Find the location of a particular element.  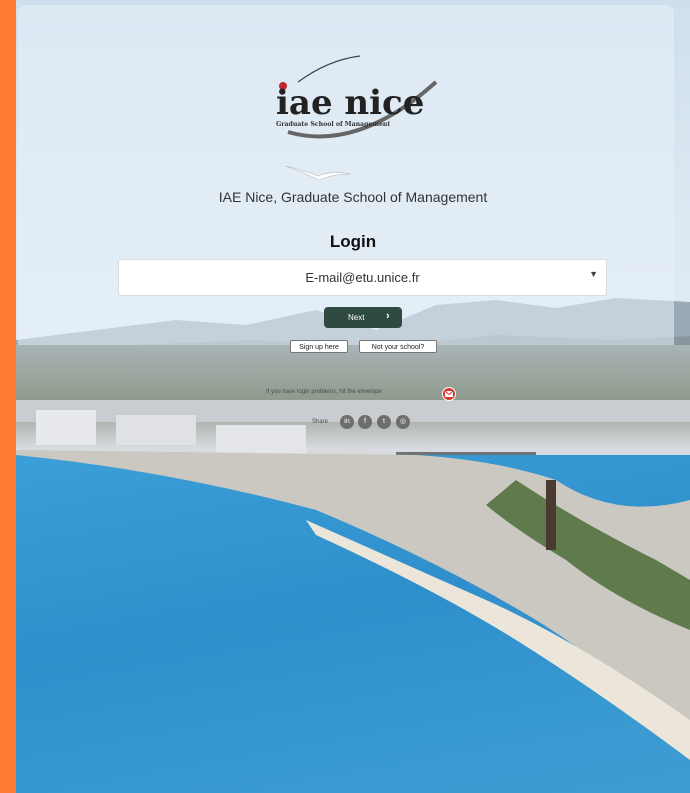

login-title: Login is located at coordinates (353, 241).